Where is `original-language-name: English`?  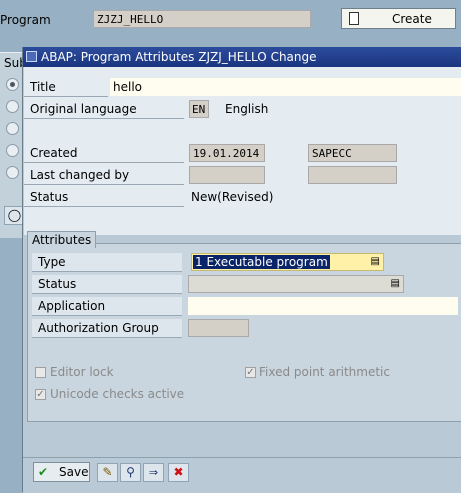
original-language-name: English is located at coordinates (247, 109).